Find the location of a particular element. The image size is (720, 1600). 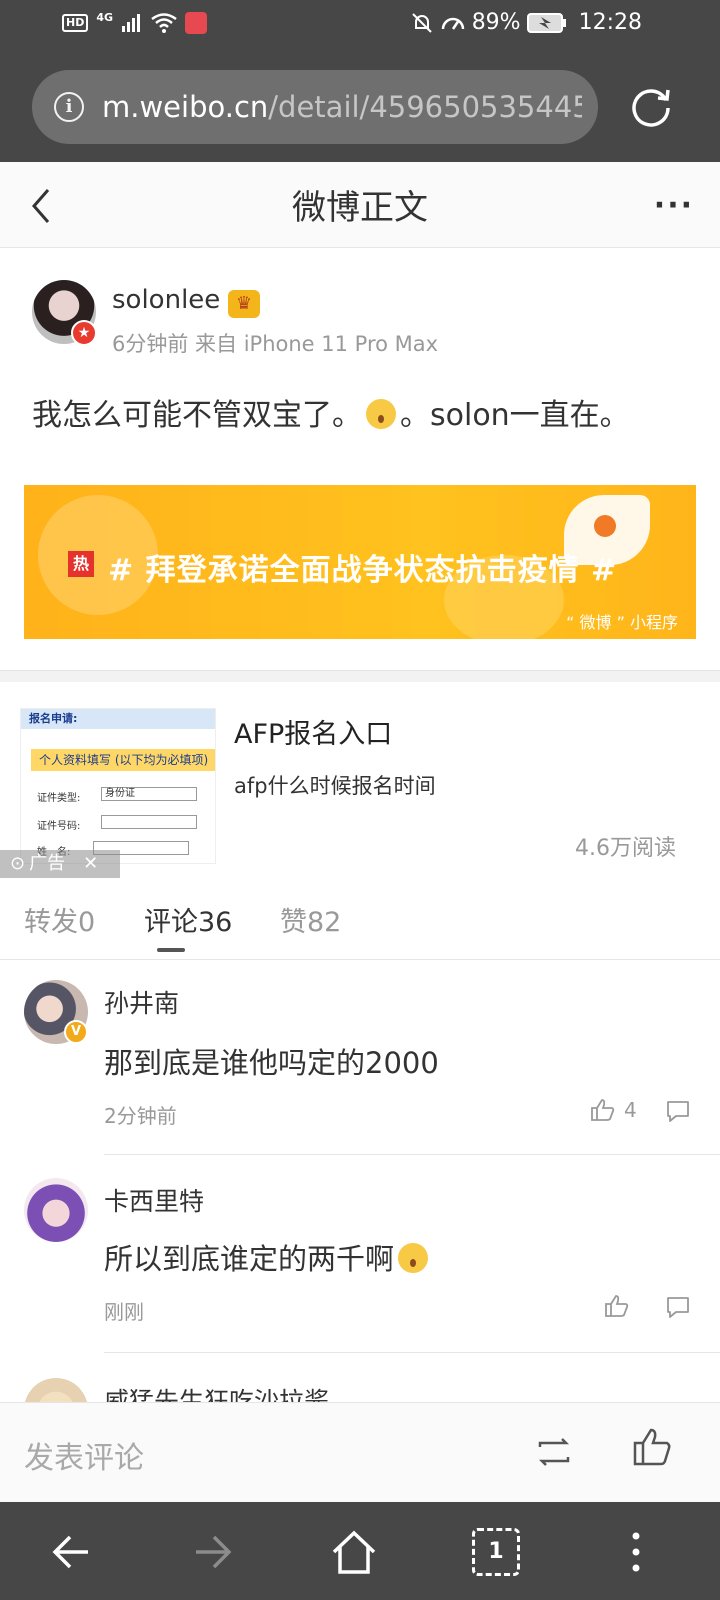

tab-comments: 评论36 is located at coordinates (188, 919).